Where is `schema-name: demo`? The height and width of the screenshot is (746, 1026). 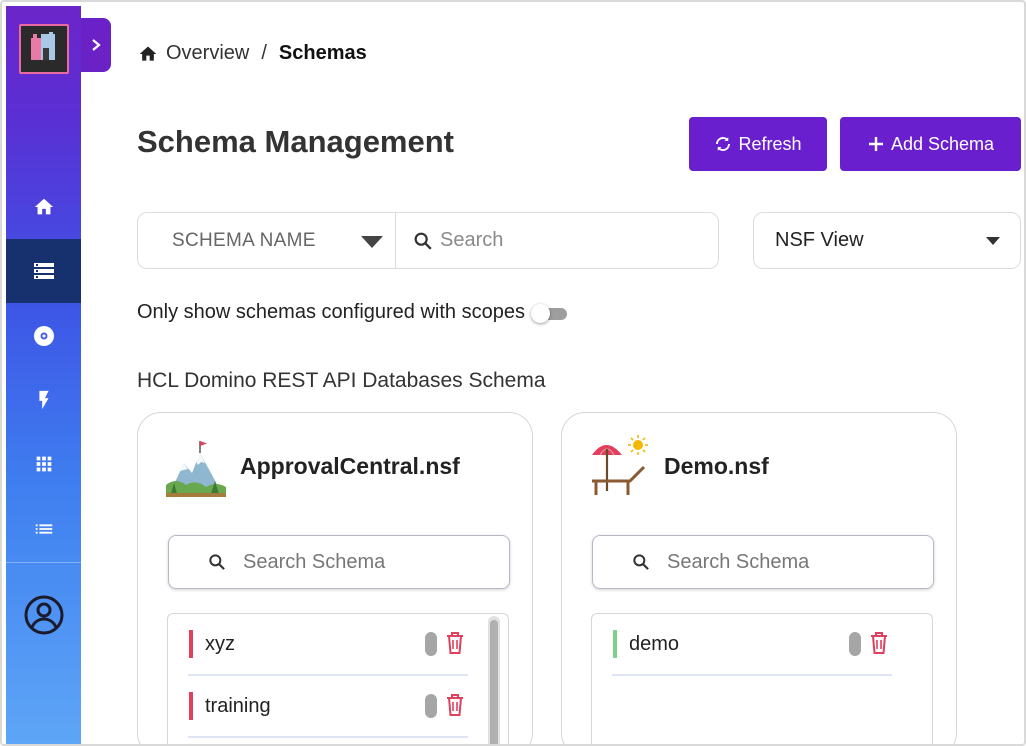 schema-name: demo is located at coordinates (654, 644).